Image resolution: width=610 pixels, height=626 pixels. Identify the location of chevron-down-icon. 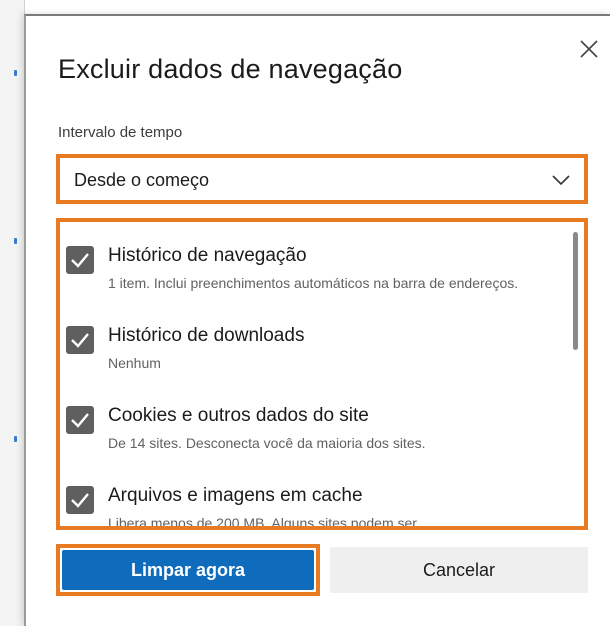
(561, 179).